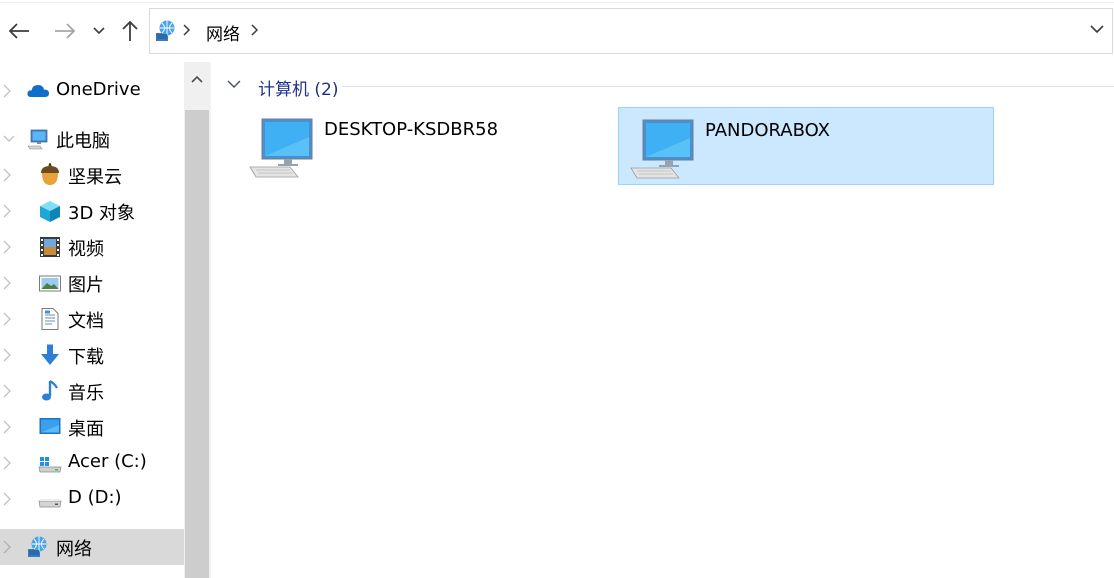 Image resolution: width=1114 pixels, height=578 pixels. Describe the element at coordinates (95, 497) in the screenshot. I see `sidebar-item-label: D (D:)` at that location.